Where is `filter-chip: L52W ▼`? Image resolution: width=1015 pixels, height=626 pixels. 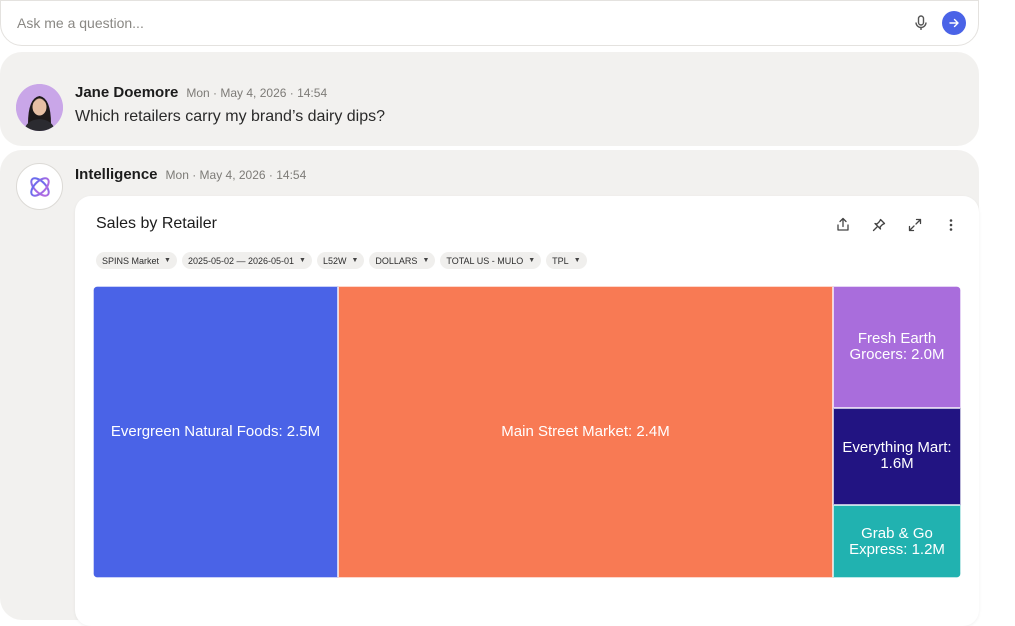
filter-chip: L52W ▼ is located at coordinates (340, 260).